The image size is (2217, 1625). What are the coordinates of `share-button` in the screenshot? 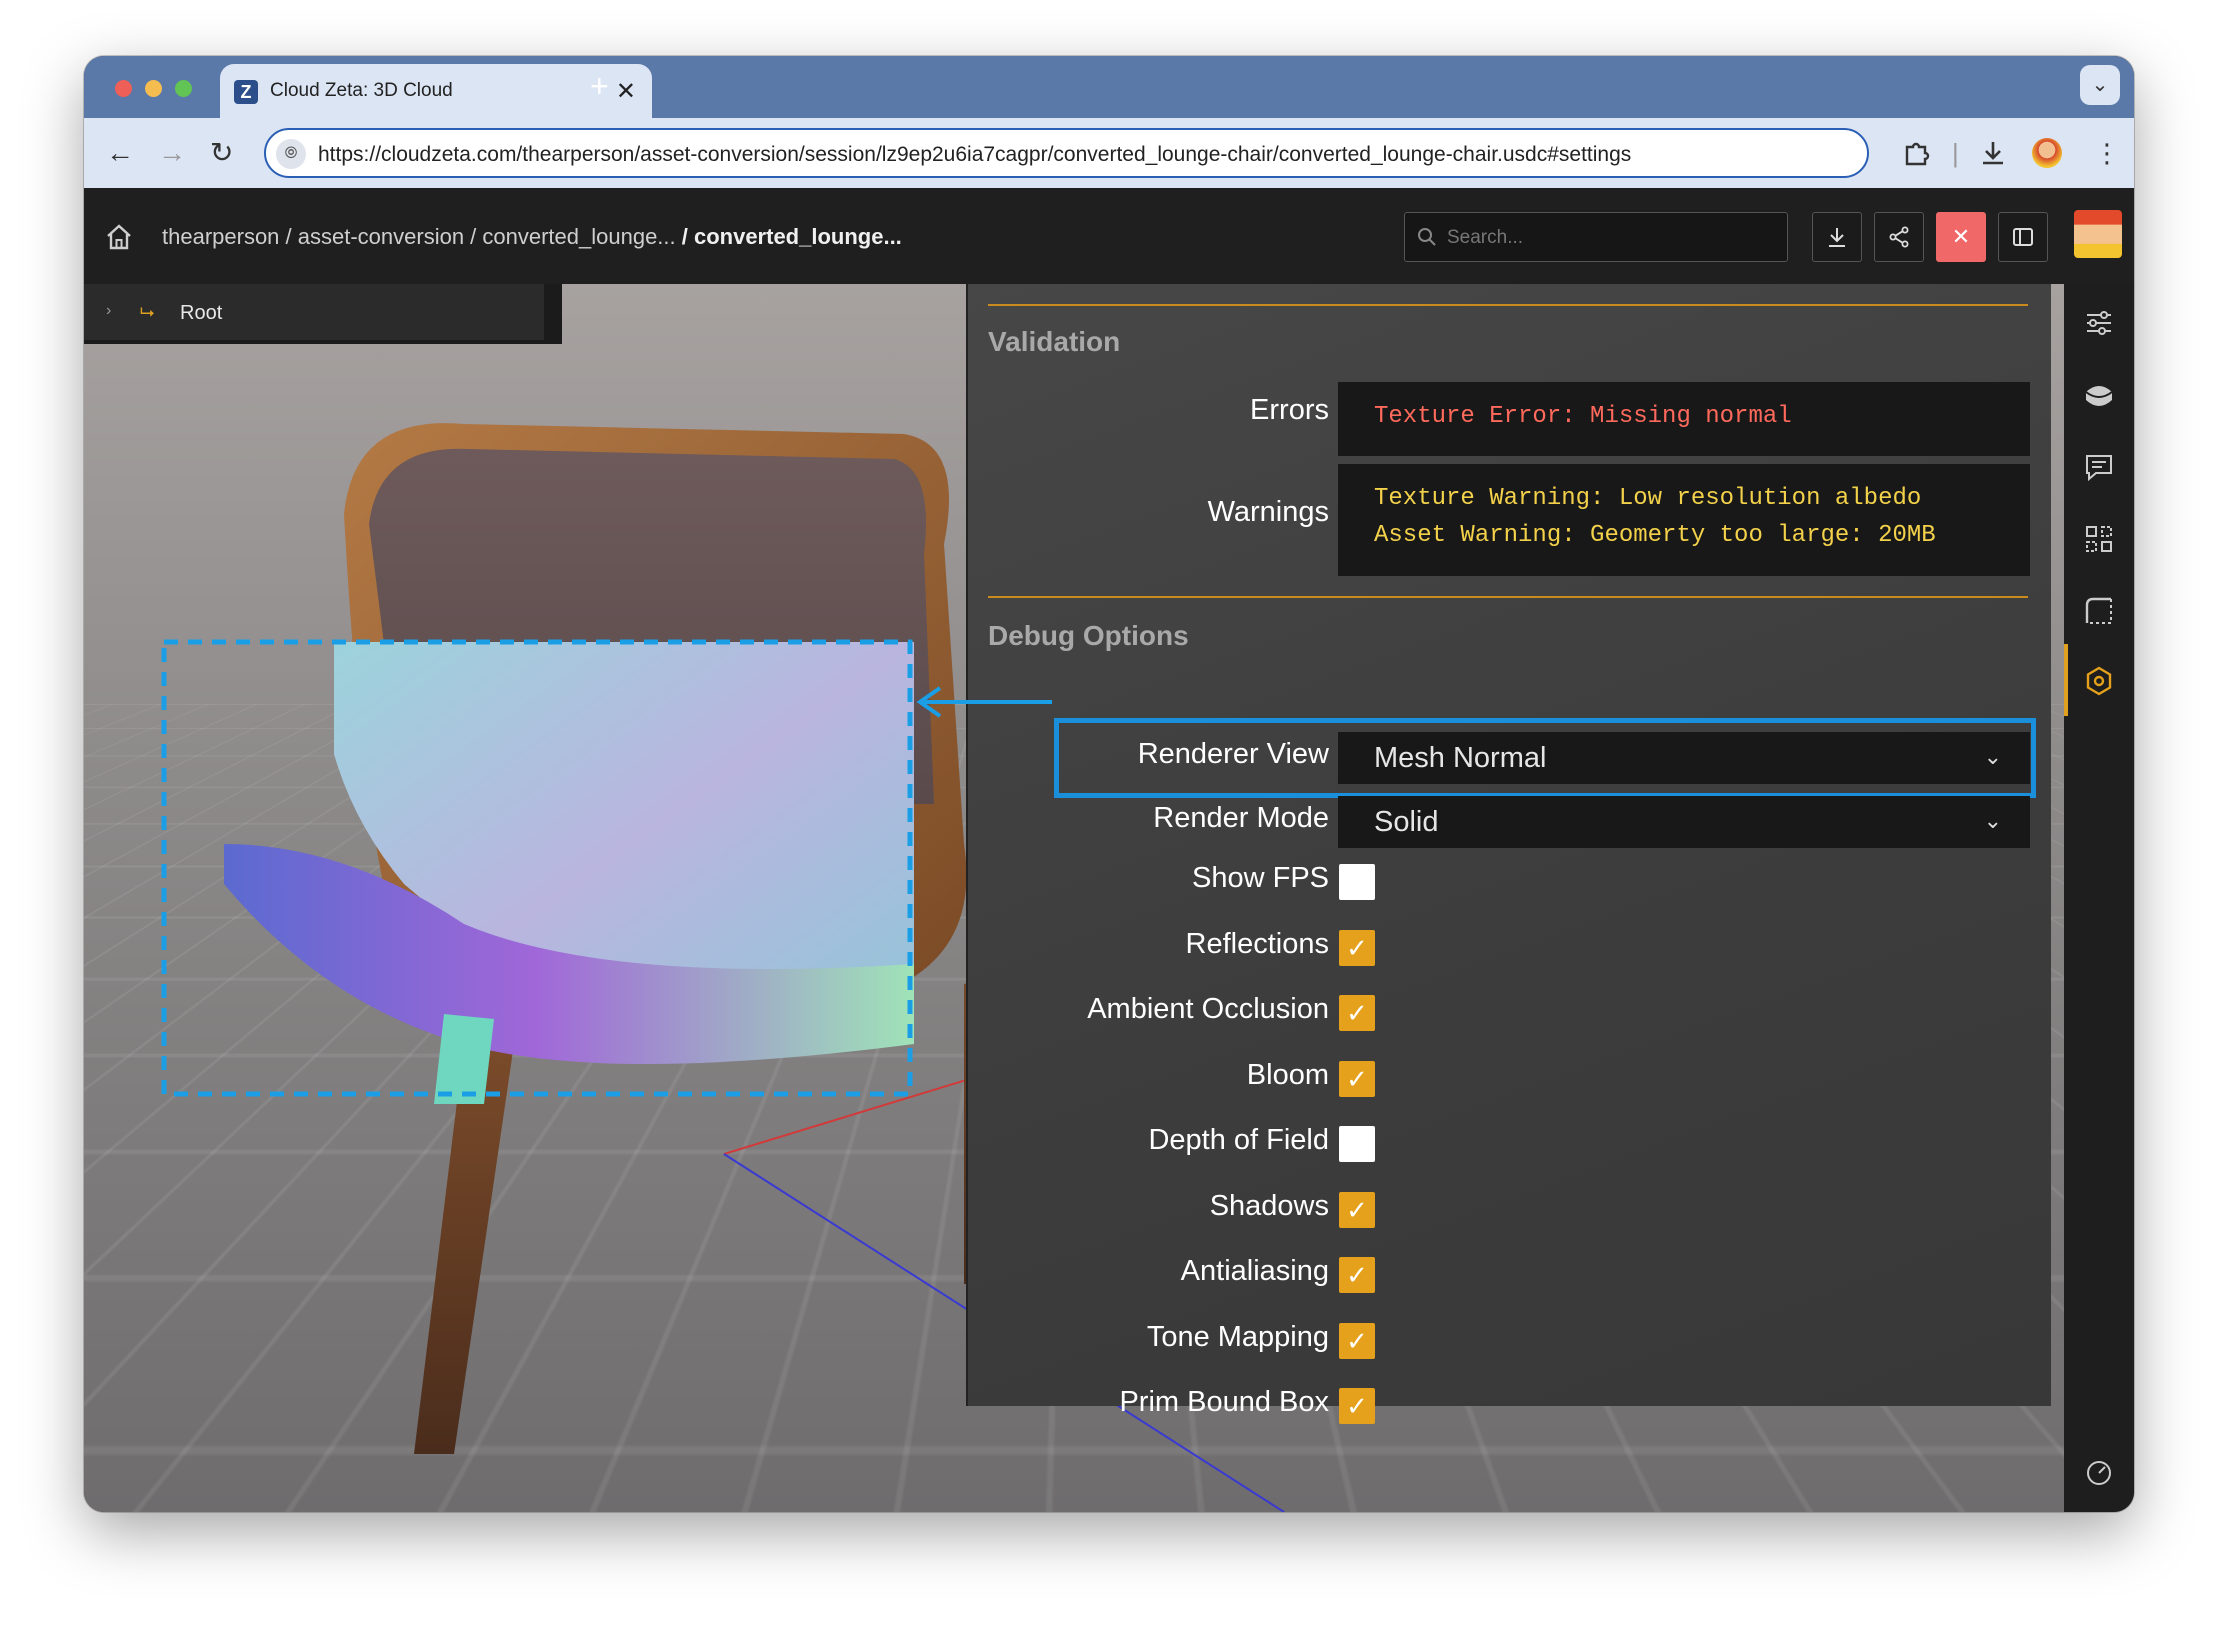 It's located at (1899, 237).